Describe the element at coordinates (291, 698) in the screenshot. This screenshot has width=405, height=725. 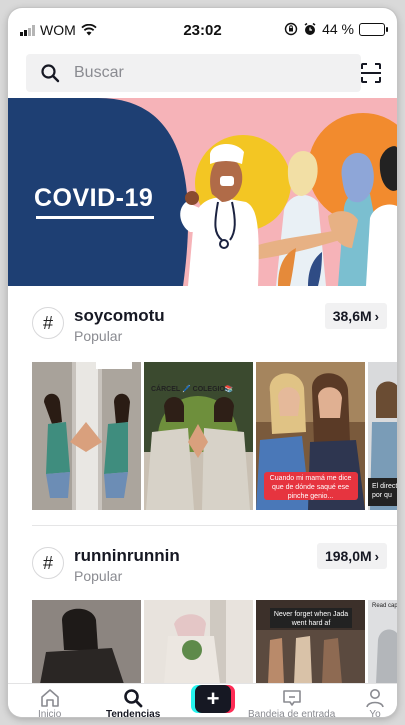
I see `inbox-icon` at that location.